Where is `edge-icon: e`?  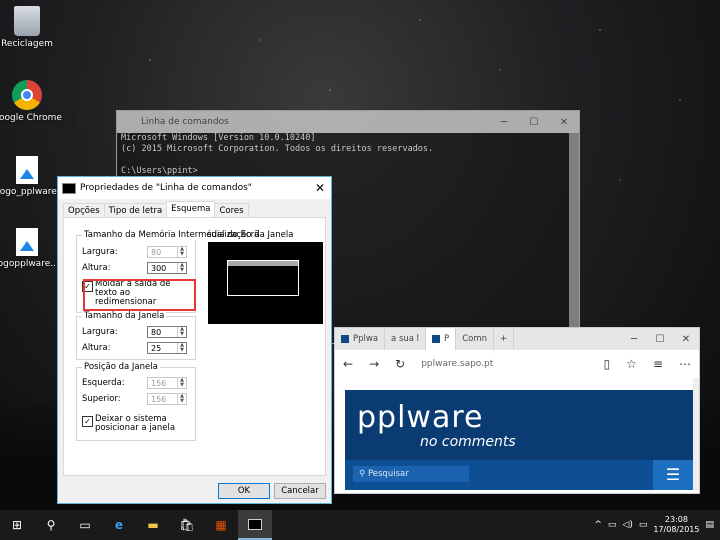
edge-icon: e is located at coordinates (119, 525).